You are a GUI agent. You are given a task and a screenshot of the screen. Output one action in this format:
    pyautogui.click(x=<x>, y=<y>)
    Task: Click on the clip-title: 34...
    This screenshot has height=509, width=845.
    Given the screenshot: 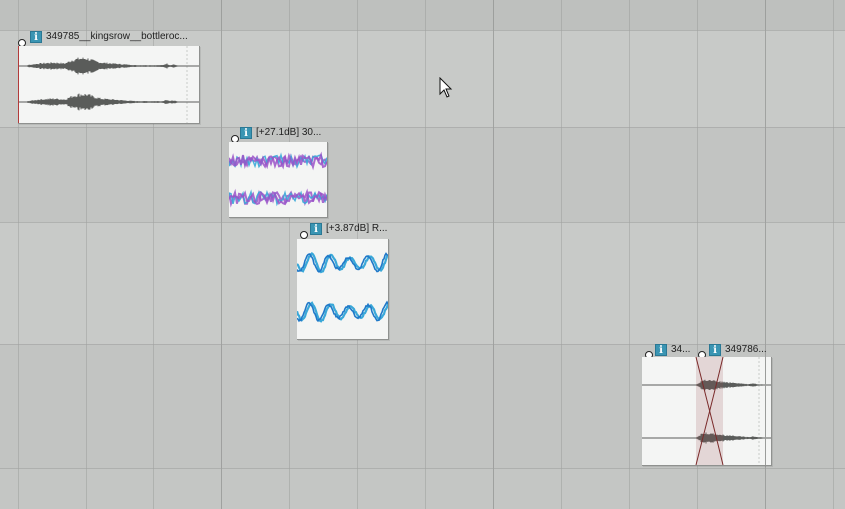 What is the action you would take?
    pyautogui.click(x=681, y=349)
    